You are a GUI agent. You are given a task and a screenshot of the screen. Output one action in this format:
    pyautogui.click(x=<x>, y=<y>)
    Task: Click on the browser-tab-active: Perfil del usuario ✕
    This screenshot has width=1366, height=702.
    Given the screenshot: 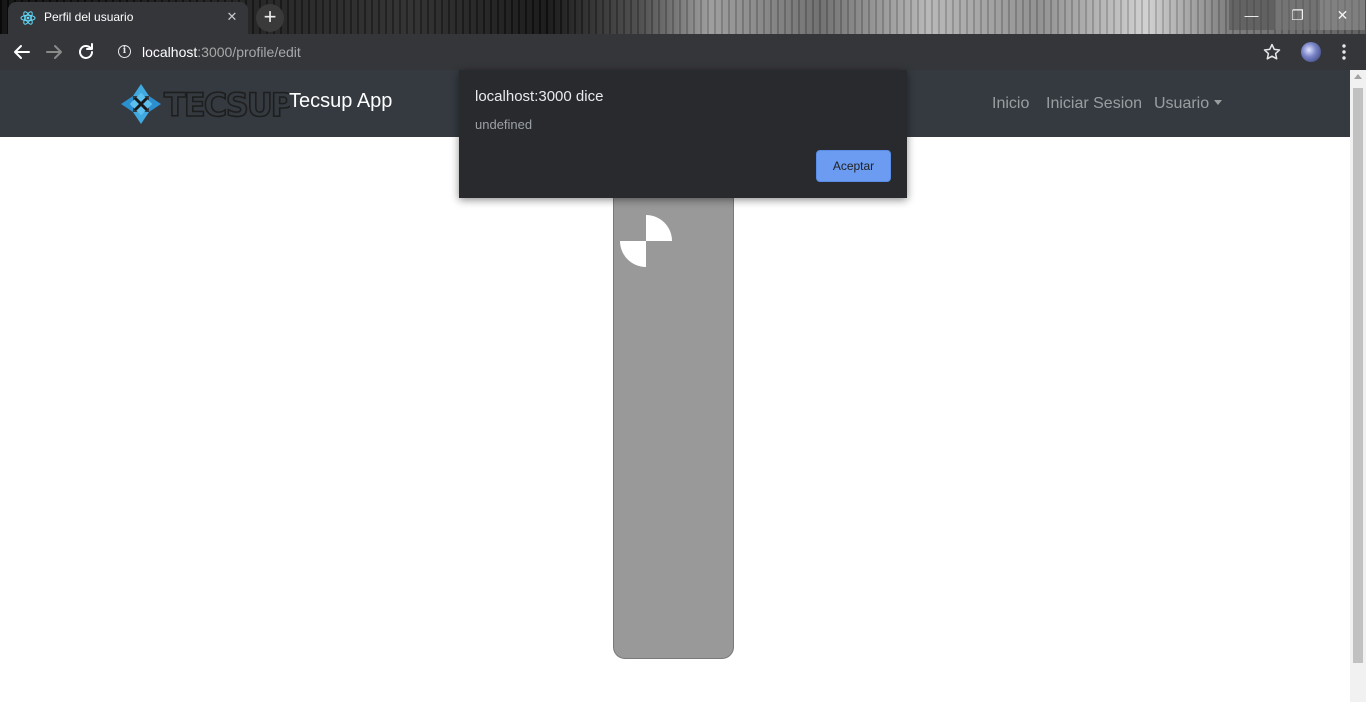 What is the action you would take?
    pyautogui.click(x=128, y=18)
    